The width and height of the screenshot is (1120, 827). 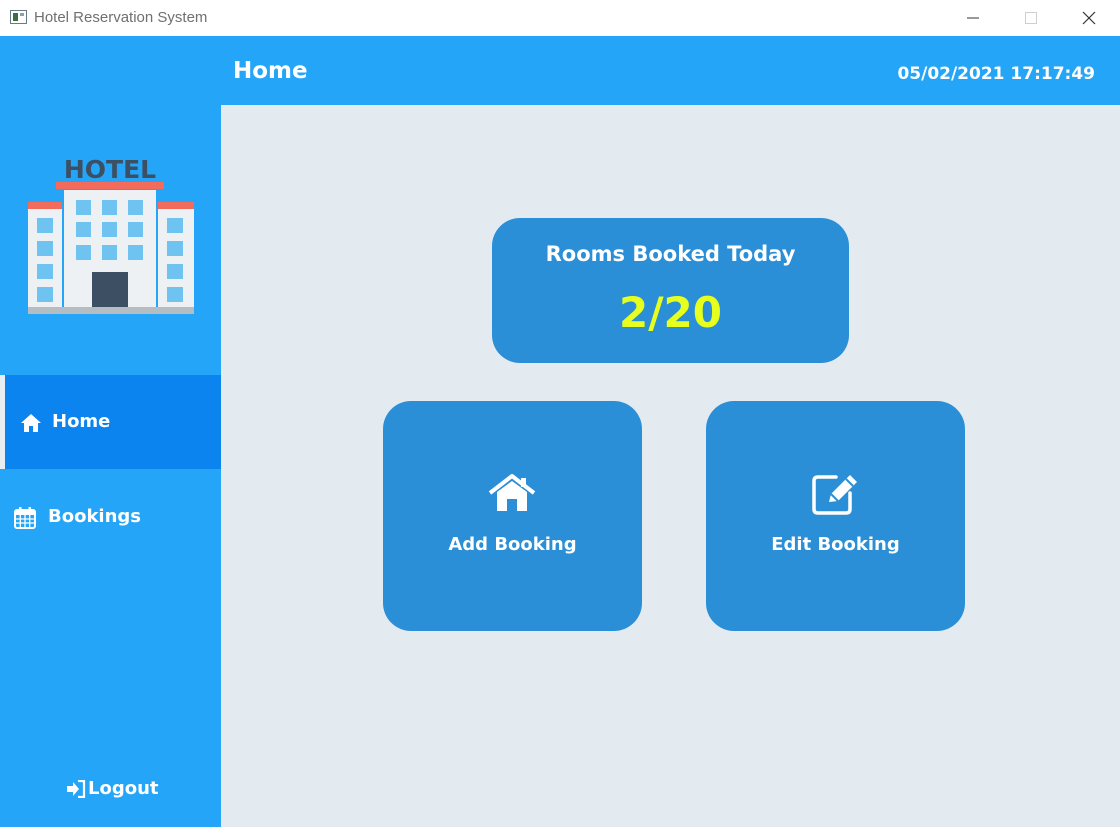 What do you see at coordinates (670, 254) in the screenshot?
I see `rooms-booked-label: Rooms Booked Today` at bounding box center [670, 254].